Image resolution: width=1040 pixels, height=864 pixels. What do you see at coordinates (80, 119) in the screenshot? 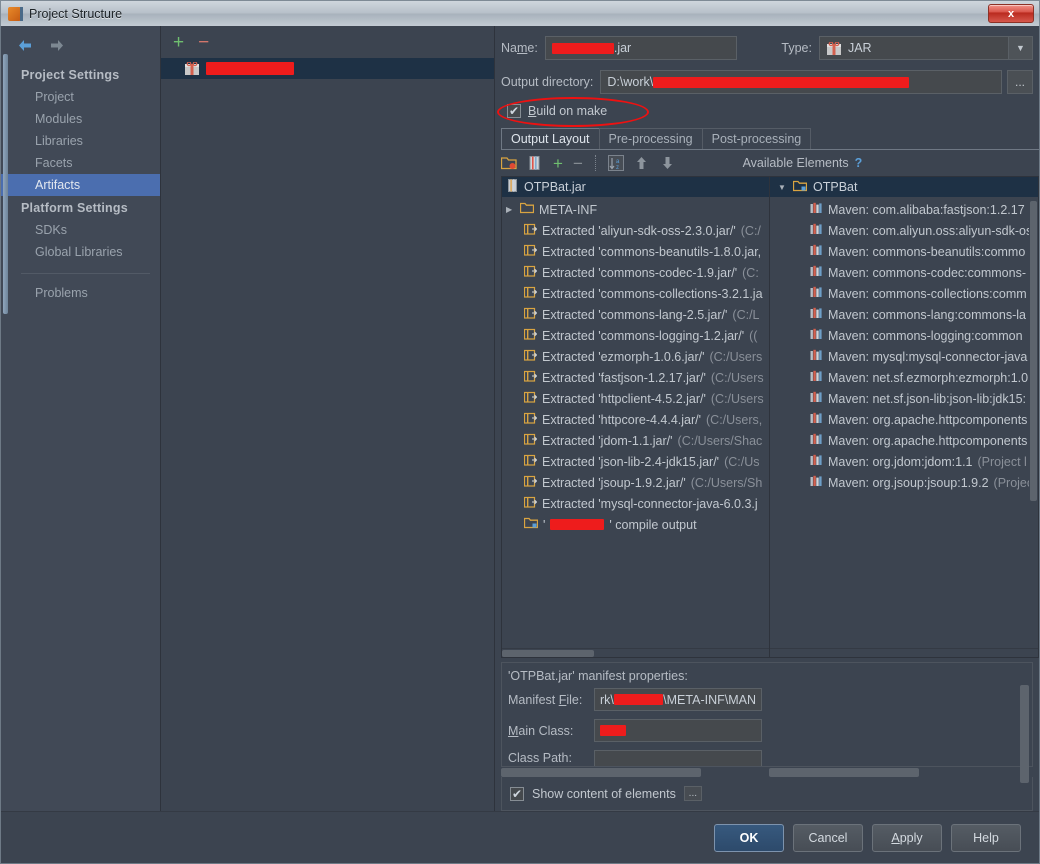
I see `sidebar-item-modules: Modules` at bounding box center [80, 119].